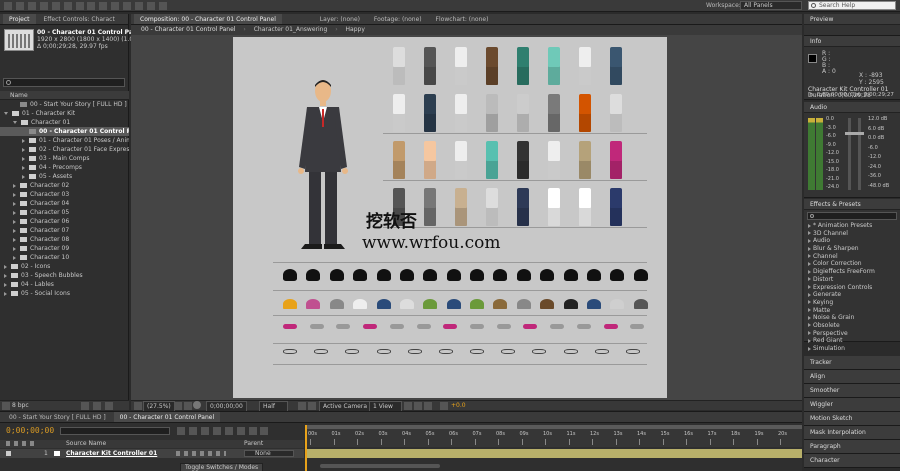 The height and width of the screenshot is (471, 900). What do you see at coordinates (178, 406) in the screenshot?
I see `grid-icon` at bounding box center [178, 406].